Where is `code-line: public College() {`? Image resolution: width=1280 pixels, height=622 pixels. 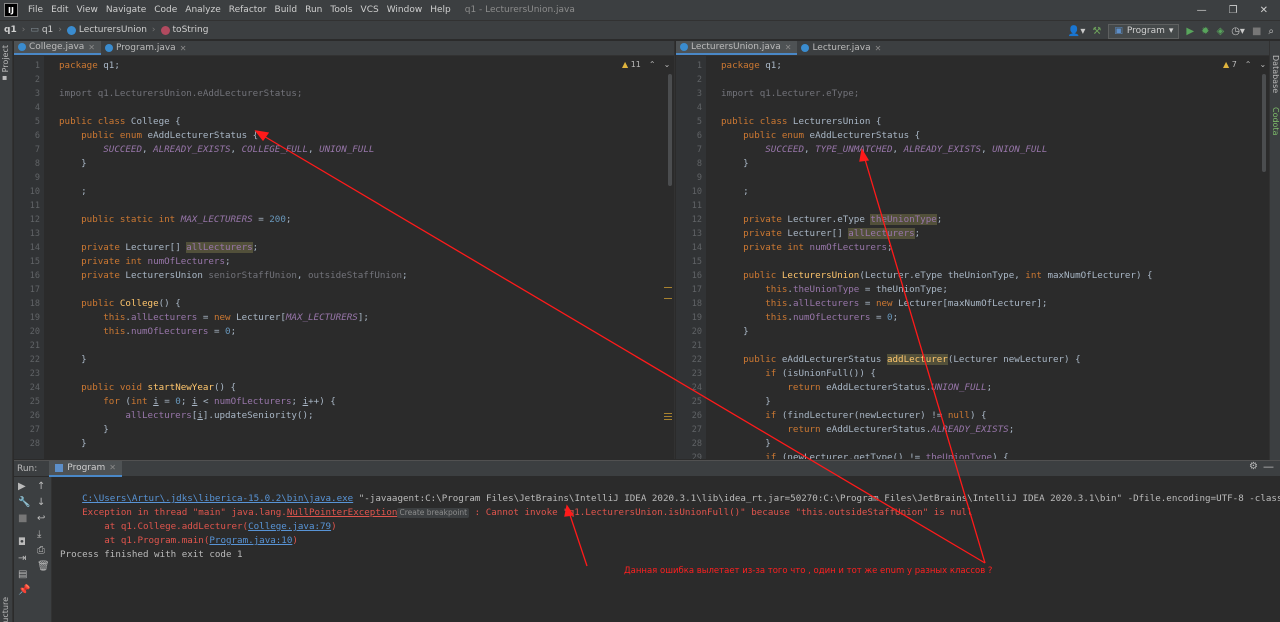
code-line: public College() { is located at coordinates (120, 304).